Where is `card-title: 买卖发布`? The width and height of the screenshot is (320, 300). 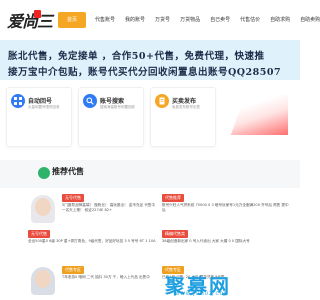
card-title: 买卖发布 is located at coordinates (184, 101).